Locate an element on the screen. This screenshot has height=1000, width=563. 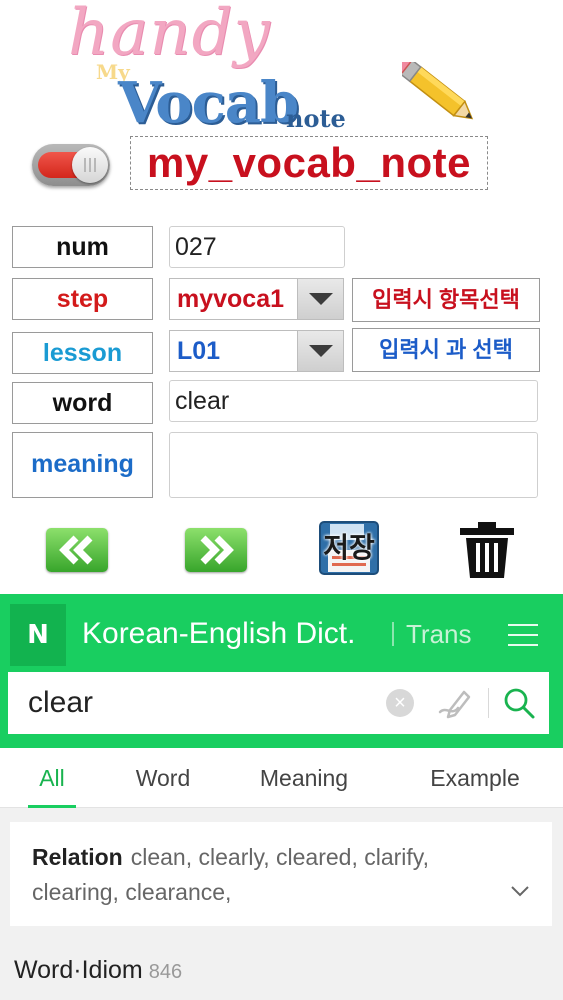
app-title: my_vocab_note is located at coordinates (309, 163).